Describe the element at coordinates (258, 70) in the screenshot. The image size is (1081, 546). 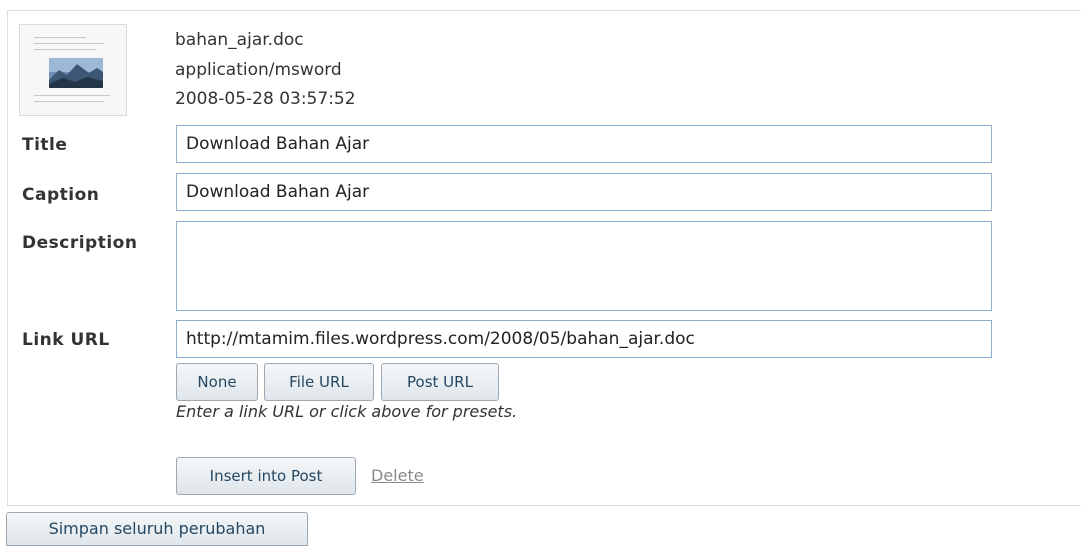
I see `file-mime-type: application/msword` at that location.